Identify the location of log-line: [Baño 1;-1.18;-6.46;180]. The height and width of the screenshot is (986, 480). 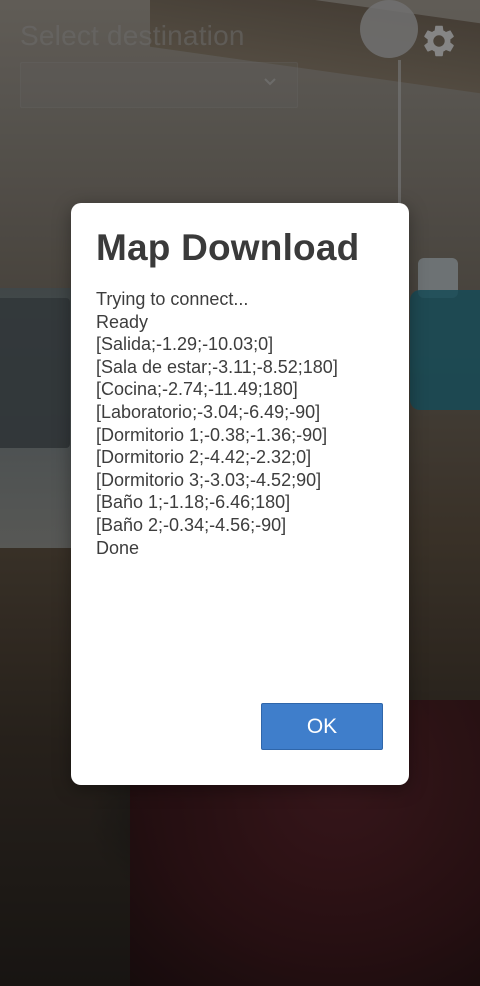
(193, 502).